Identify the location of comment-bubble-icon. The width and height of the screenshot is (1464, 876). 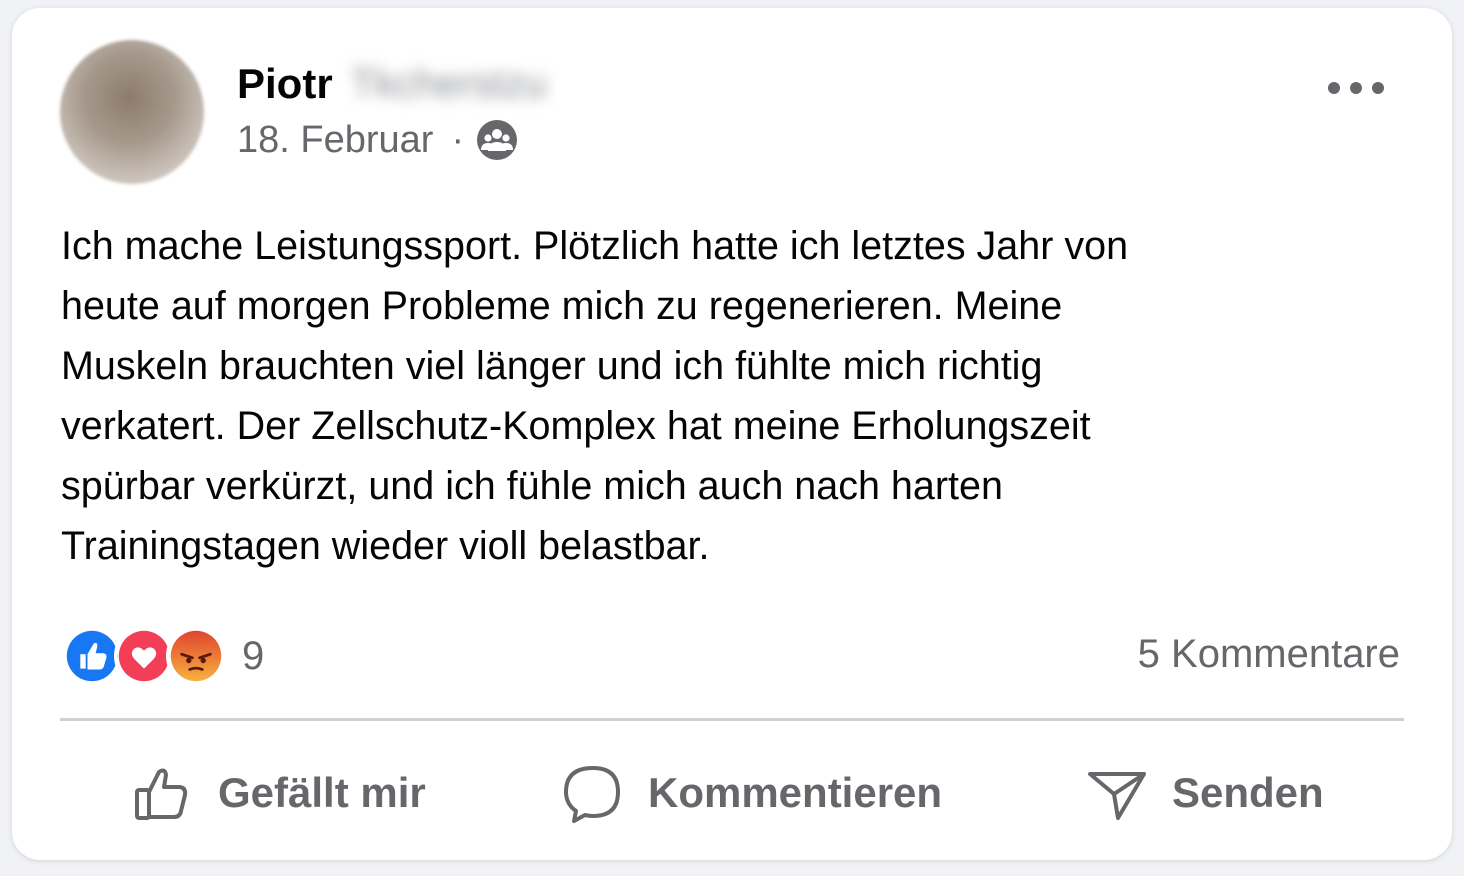
(592, 794).